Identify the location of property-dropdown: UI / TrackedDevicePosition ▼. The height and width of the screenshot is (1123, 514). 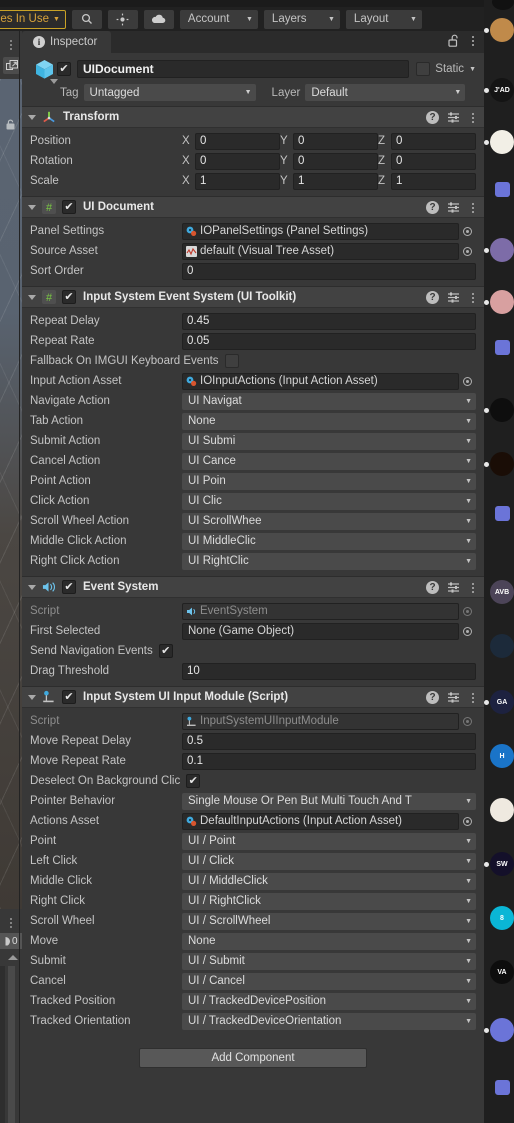
(329, 1001).